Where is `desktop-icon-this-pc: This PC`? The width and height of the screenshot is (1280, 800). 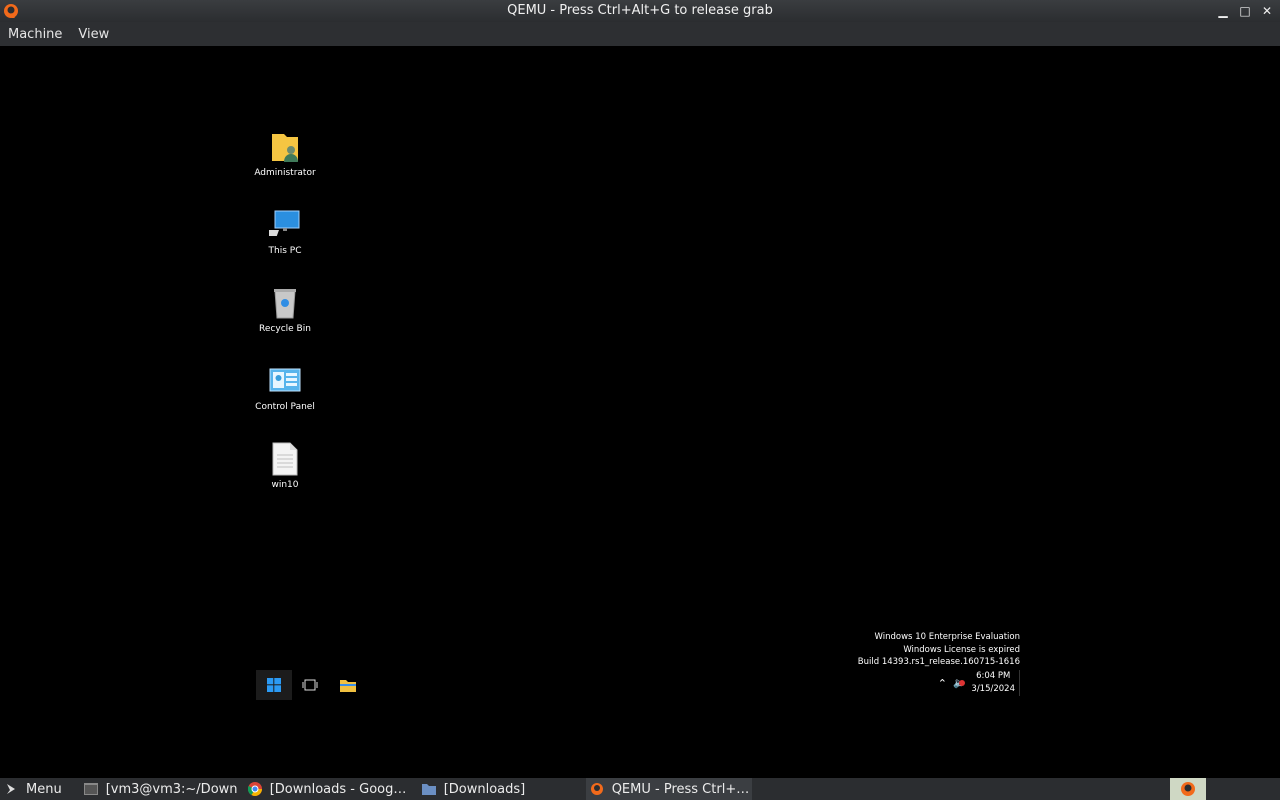
desktop-icon-this-pc: This PC is located at coordinates (285, 232).